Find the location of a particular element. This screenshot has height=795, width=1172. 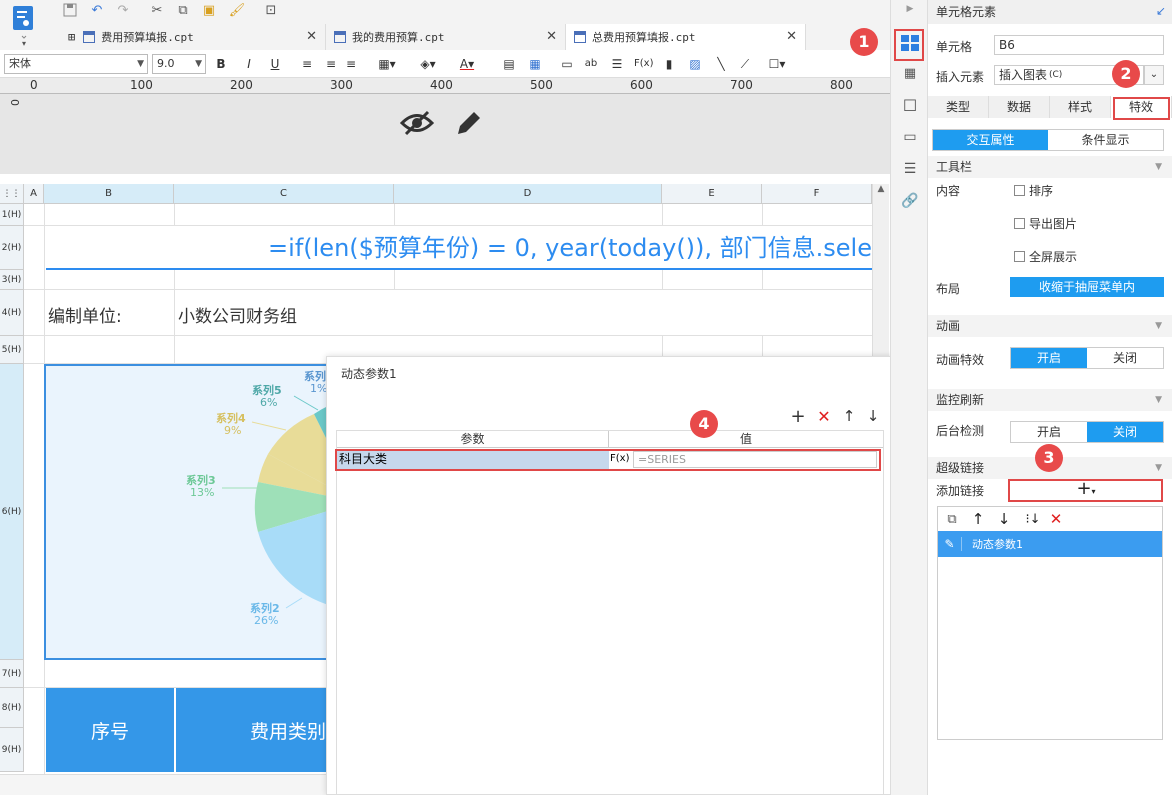

pie-pct-series2: 26% is located at coordinates (266, 620).